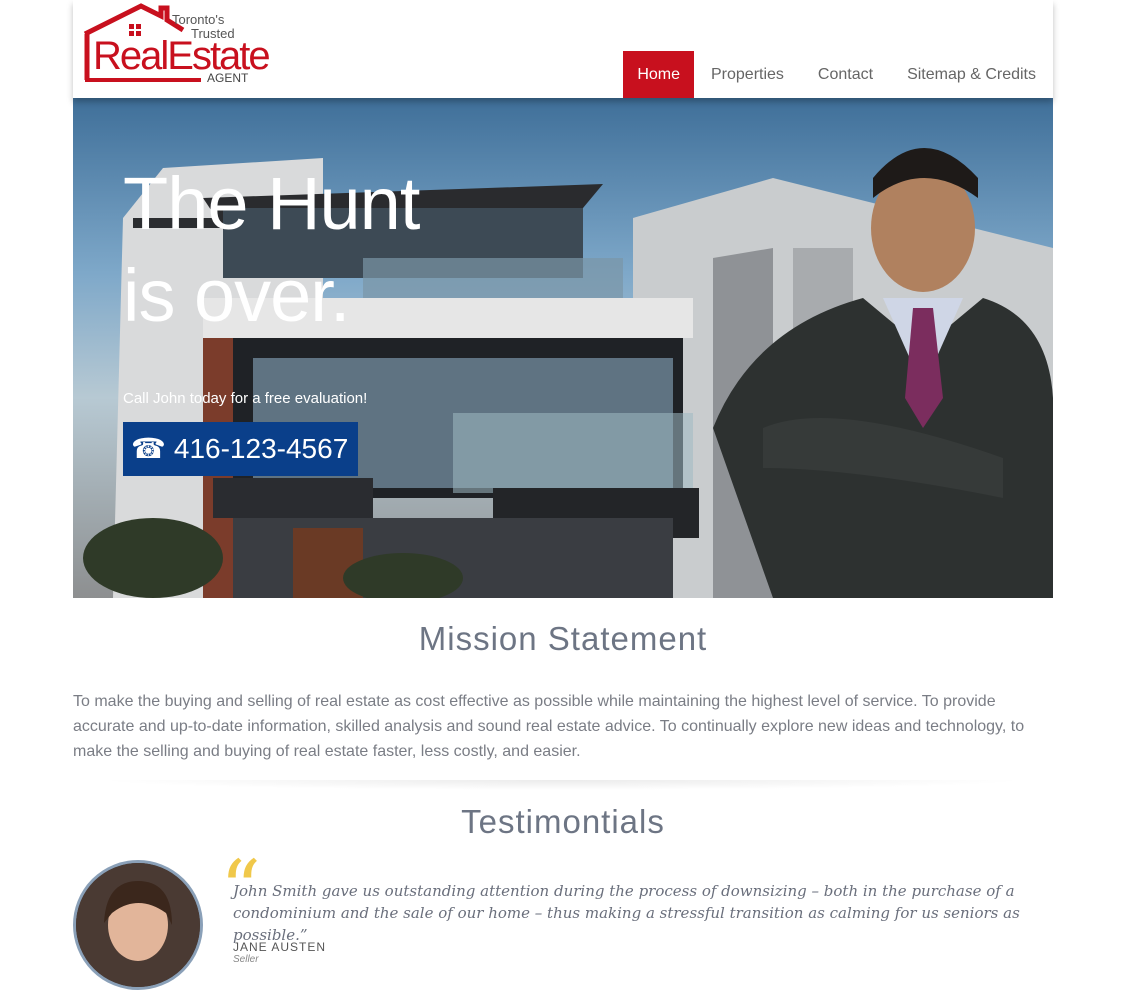 This screenshot has height=990, width=1143. I want to click on nav-properties: Properties, so click(747, 74).